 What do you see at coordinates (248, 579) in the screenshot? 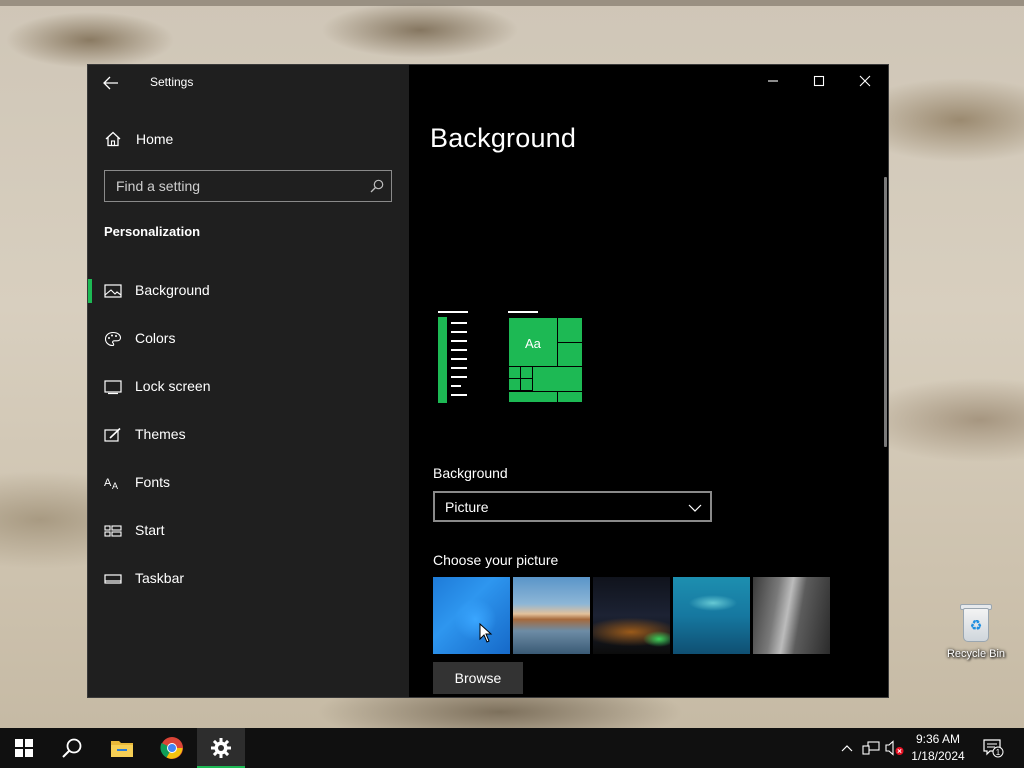
I see `sidebar-item-taskbar: Taskbar` at bounding box center [248, 579].